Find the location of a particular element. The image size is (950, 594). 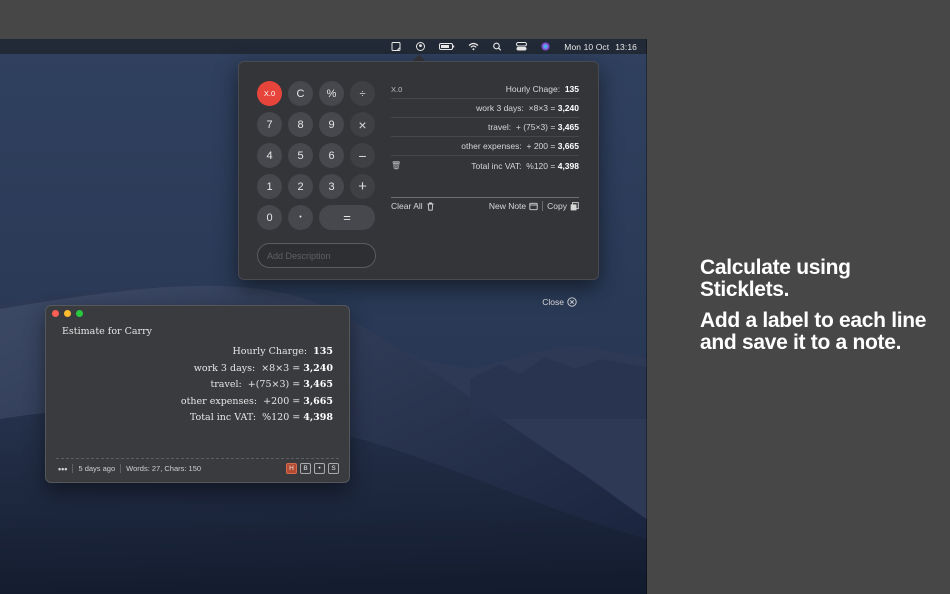

note-icon is located at coordinates (533, 206).